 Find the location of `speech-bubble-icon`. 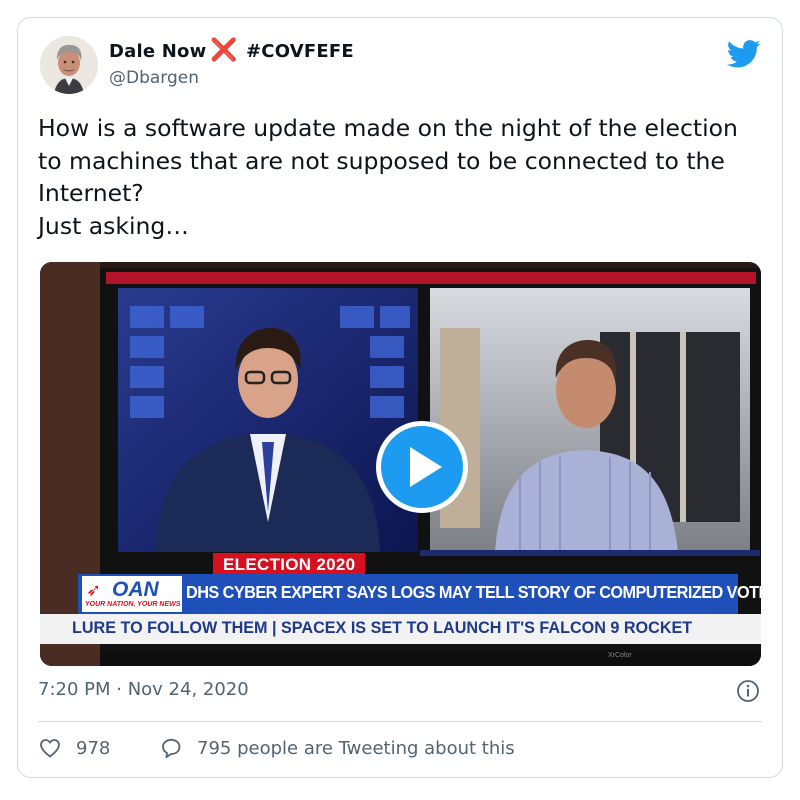

speech-bubble-icon is located at coordinates (171, 748).